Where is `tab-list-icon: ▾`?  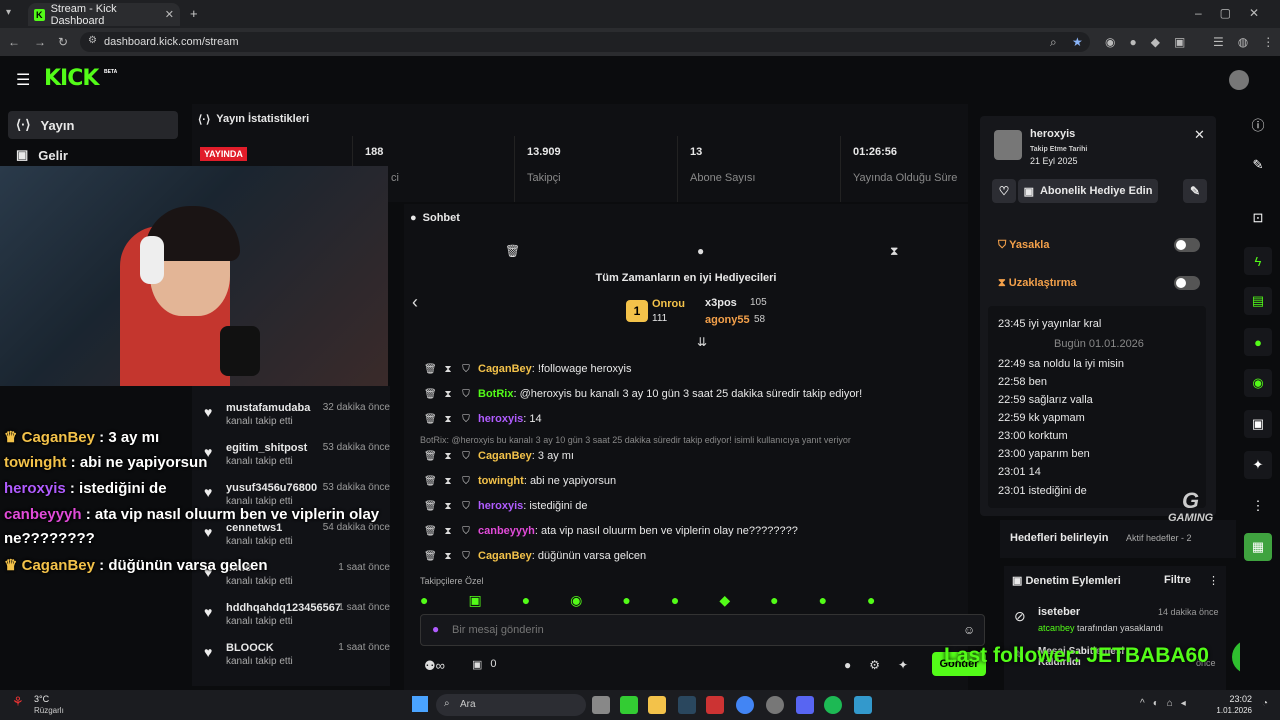 tab-list-icon: ▾ is located at coordinates (8, 12).